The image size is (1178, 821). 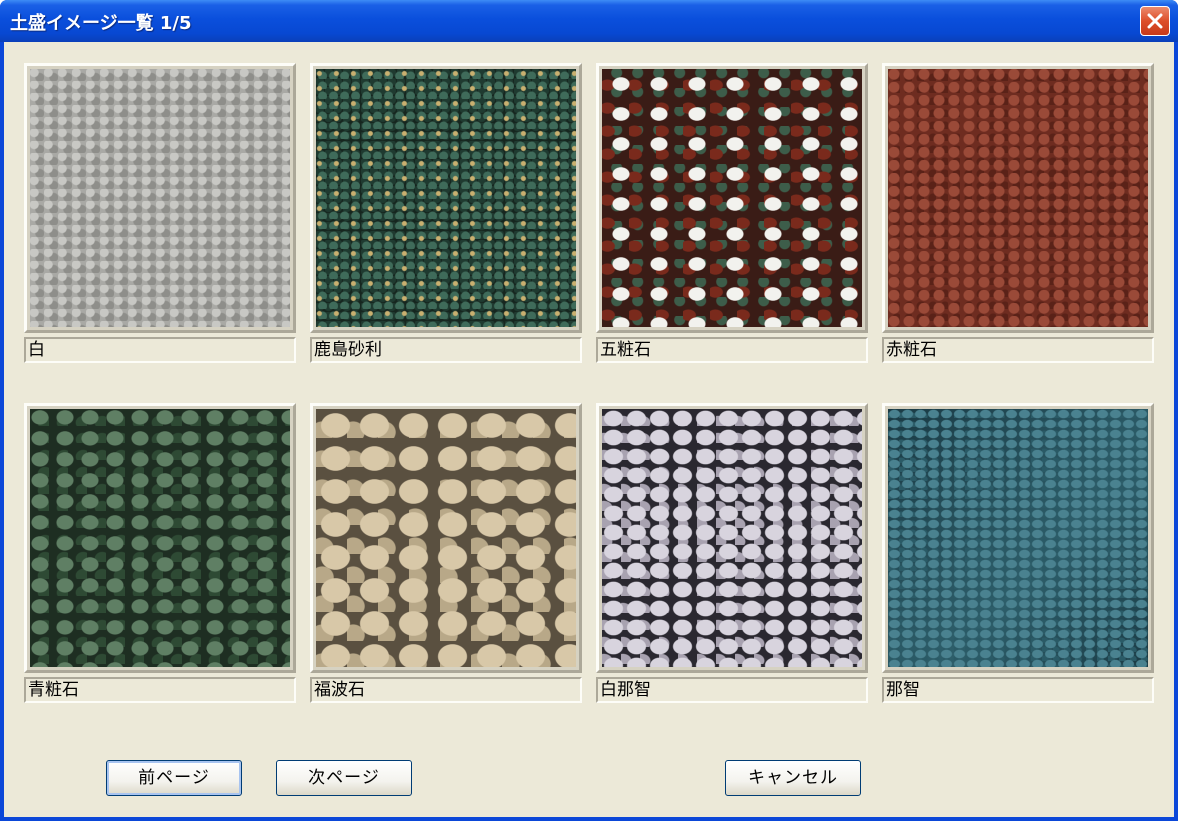 I want to click on tile-label: 赤粧石, so click(x=1018, y=350).